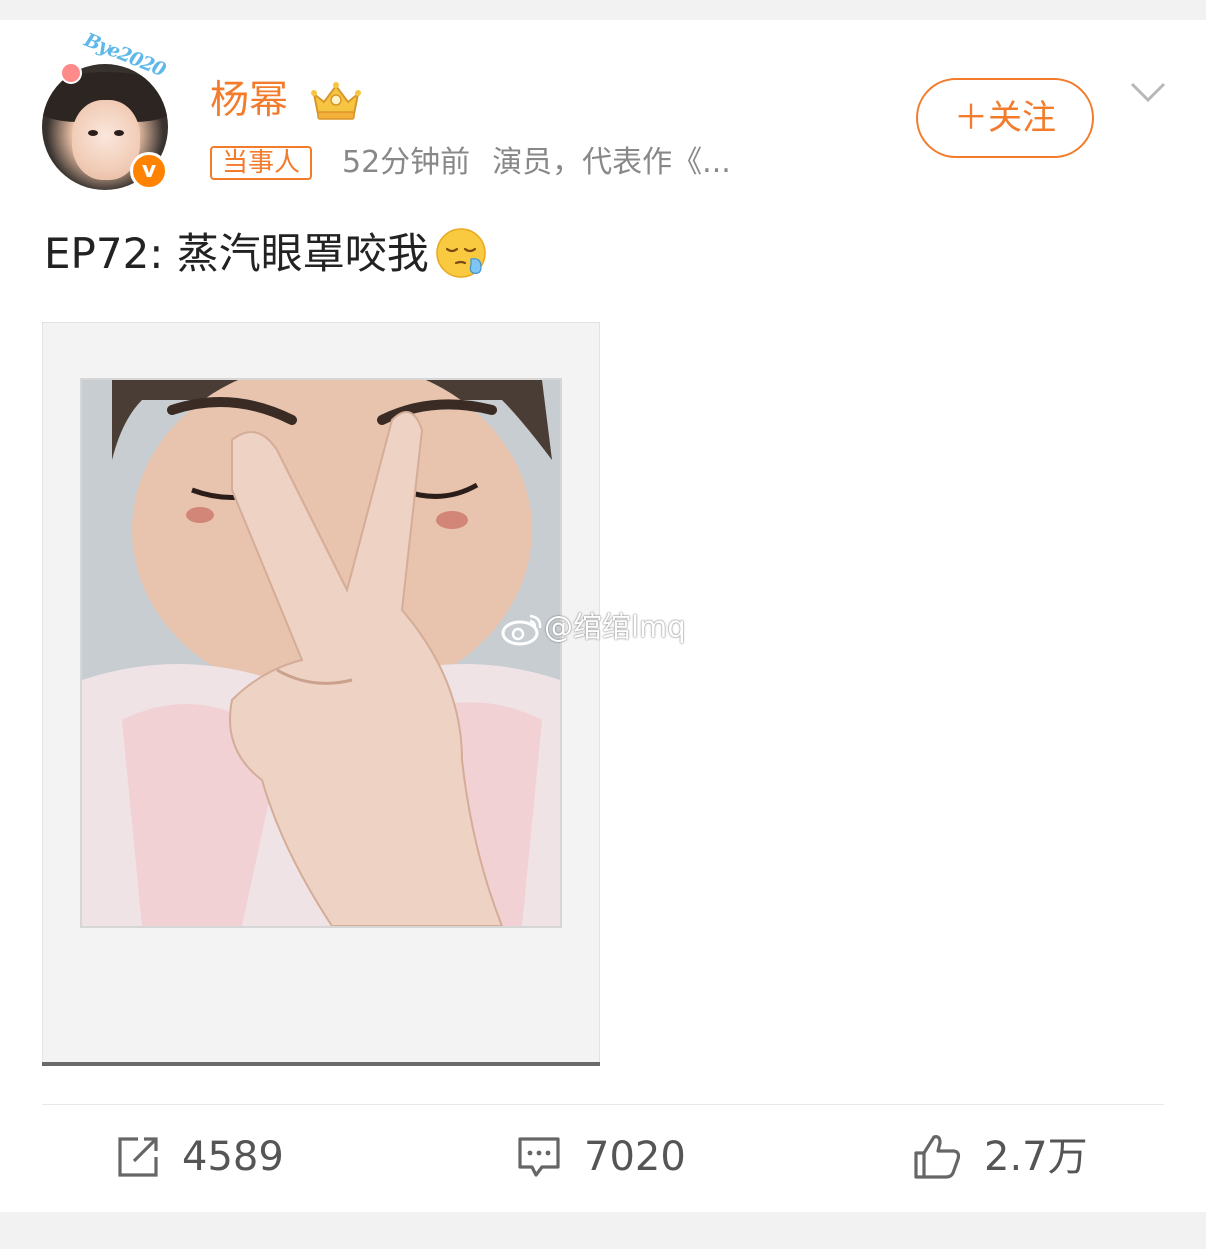 The height and width of the screenshot is (1249, 1206). What do you see at coordinates (261, 163) in the screenshot?
I see `role-tag: 当事人` at bounding box center [261, 163].